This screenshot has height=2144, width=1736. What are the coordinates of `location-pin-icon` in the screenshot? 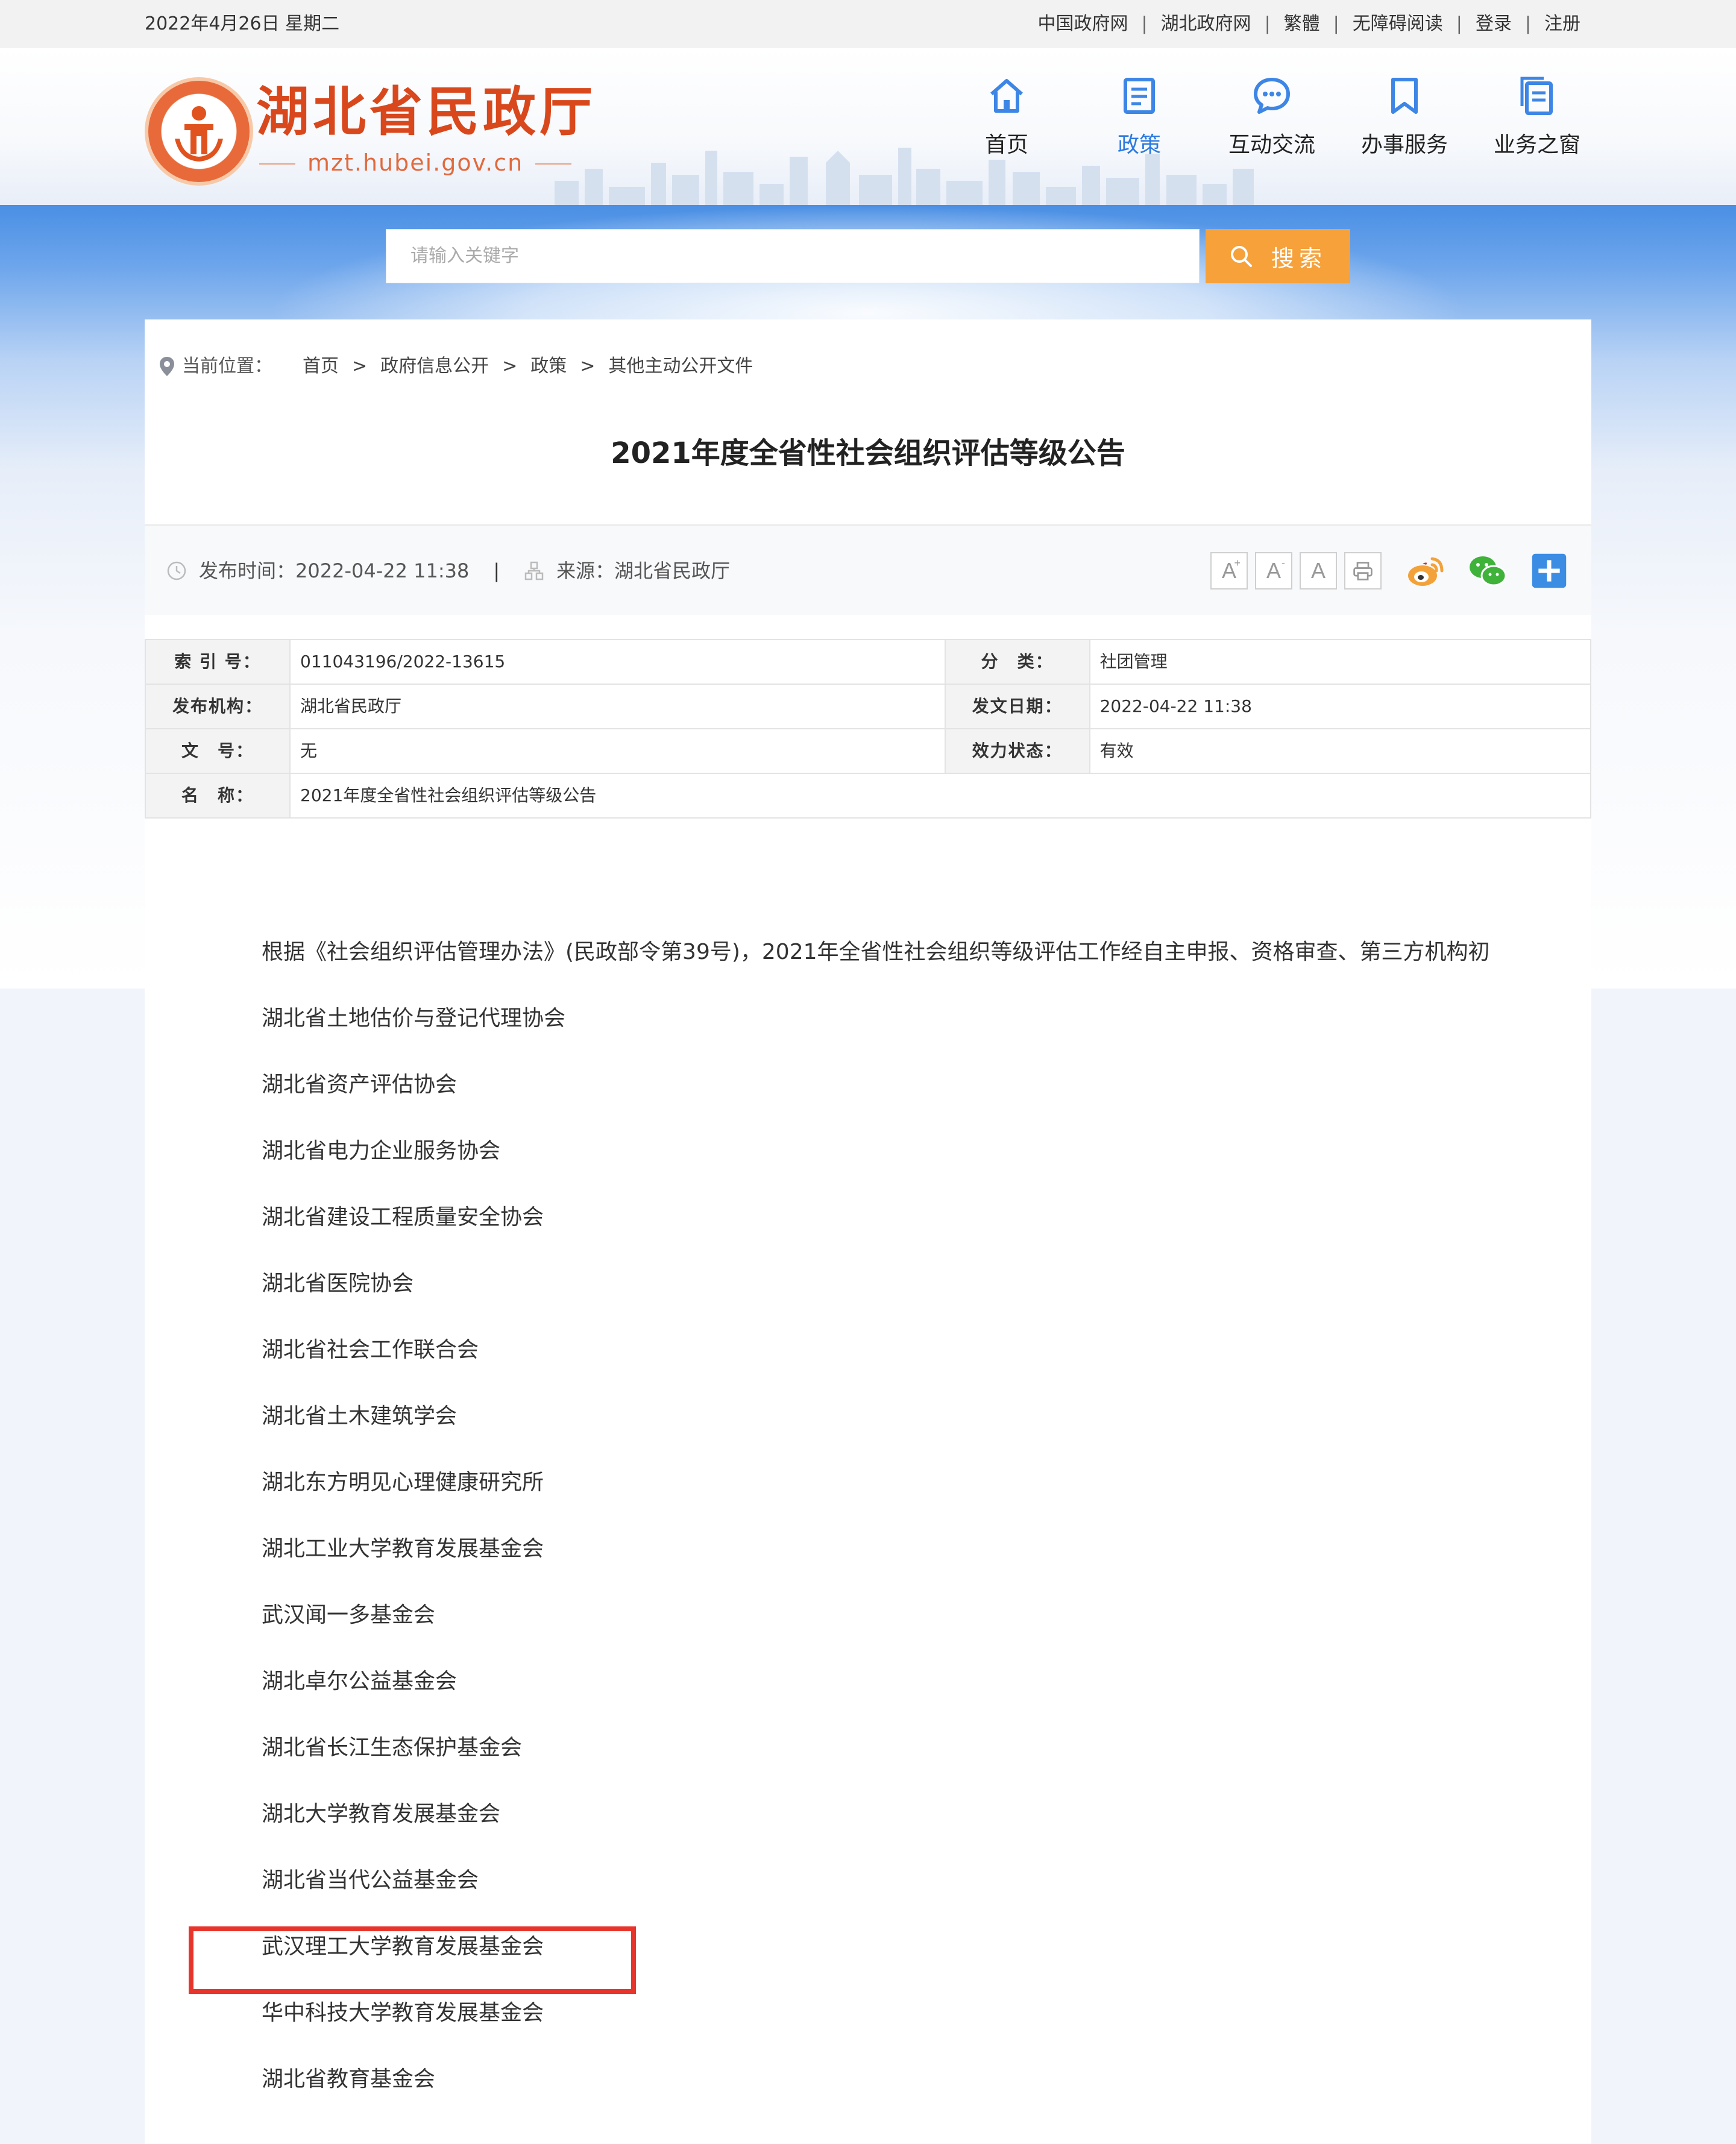 It's located at (167, 366).